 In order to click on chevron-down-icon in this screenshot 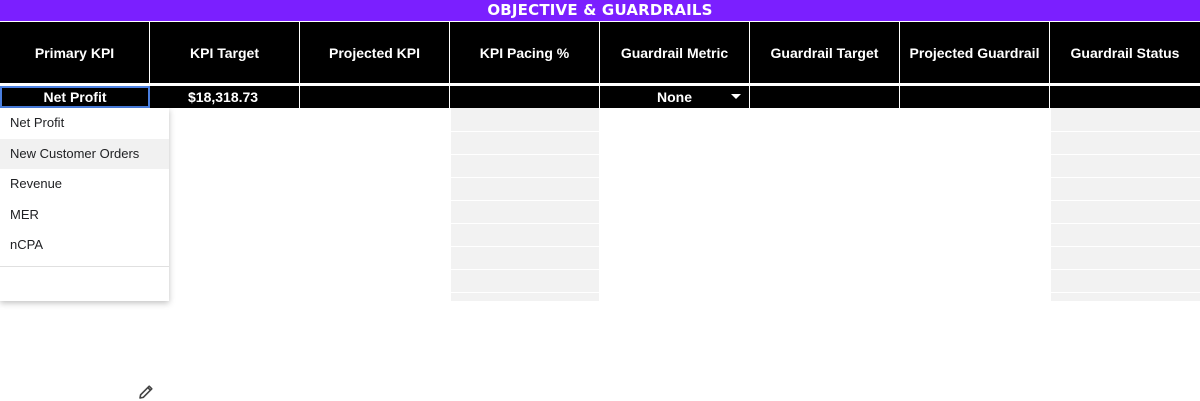, I will do `click(736, 96)`.